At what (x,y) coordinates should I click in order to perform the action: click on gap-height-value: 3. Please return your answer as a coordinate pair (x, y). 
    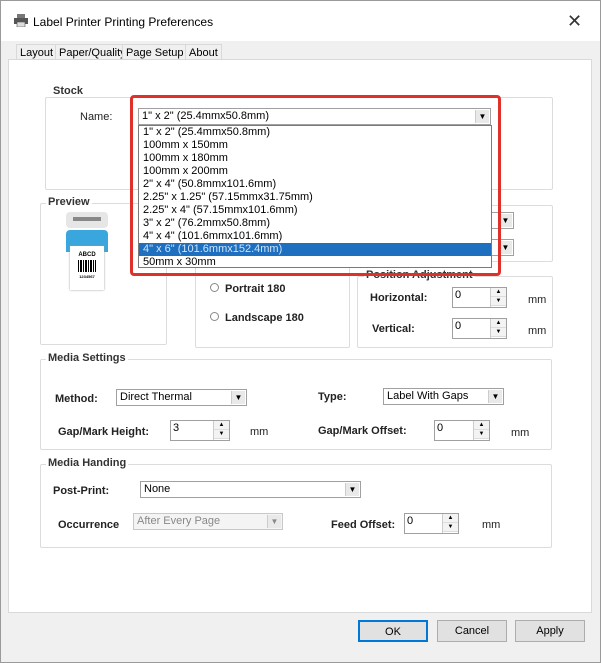
    Looking at the image, I should click on (176, 428).